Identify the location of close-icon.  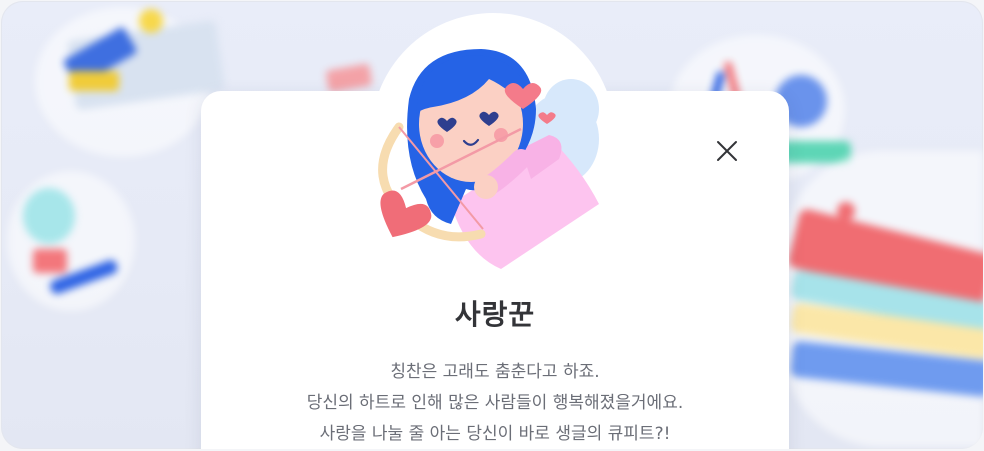
(727, 151).